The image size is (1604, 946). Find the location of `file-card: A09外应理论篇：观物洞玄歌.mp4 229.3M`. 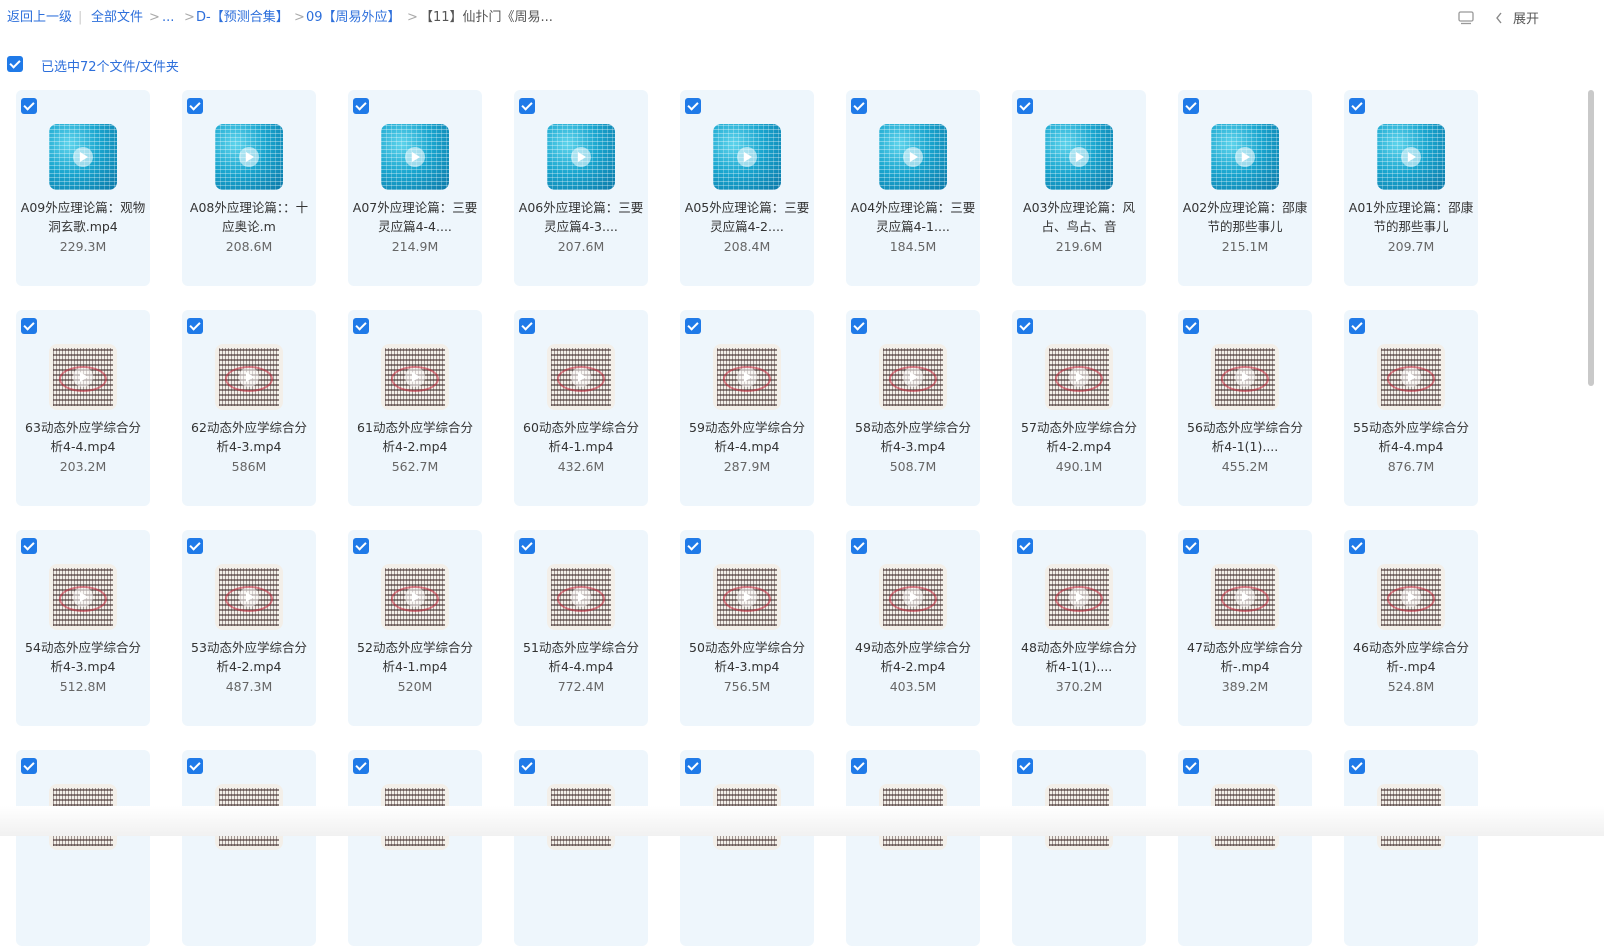

file-card: A09外应理论篇：观物洞玄歌.mp4 229.3M is located at coordinates (83, 188).